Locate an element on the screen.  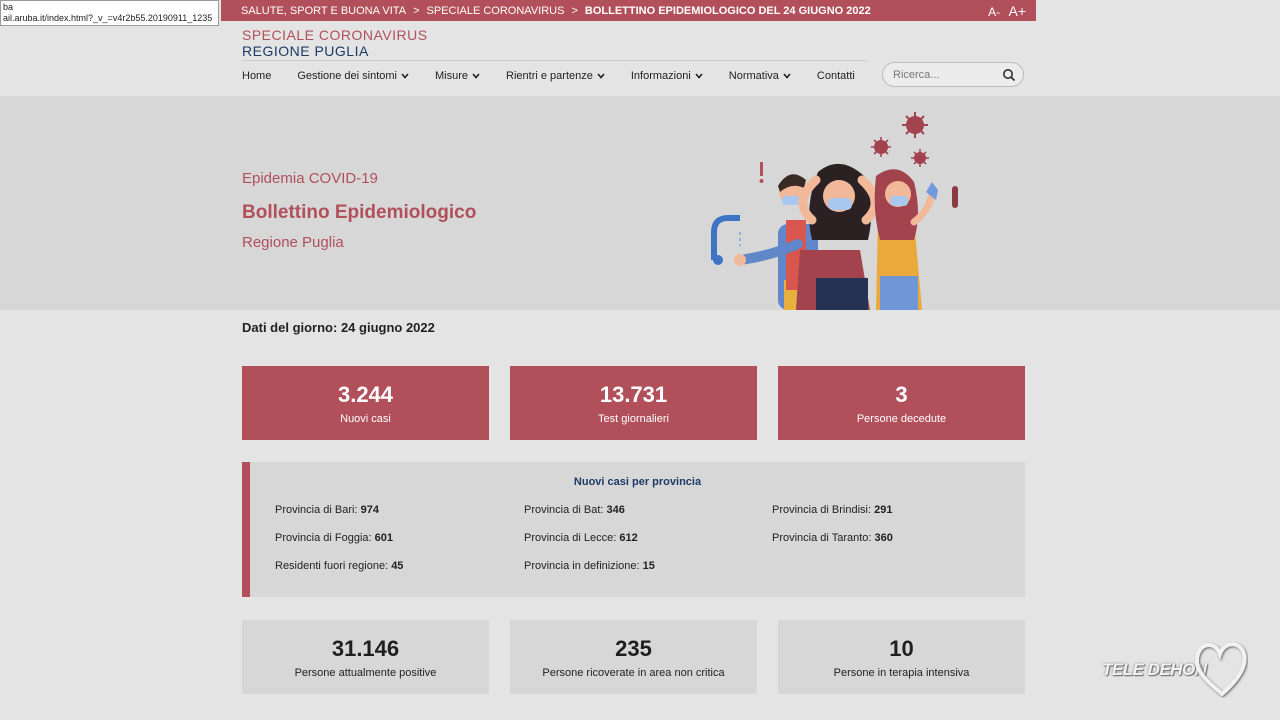
page-title: Bollettino Epidemiologico is located at coordinates (359, 212).